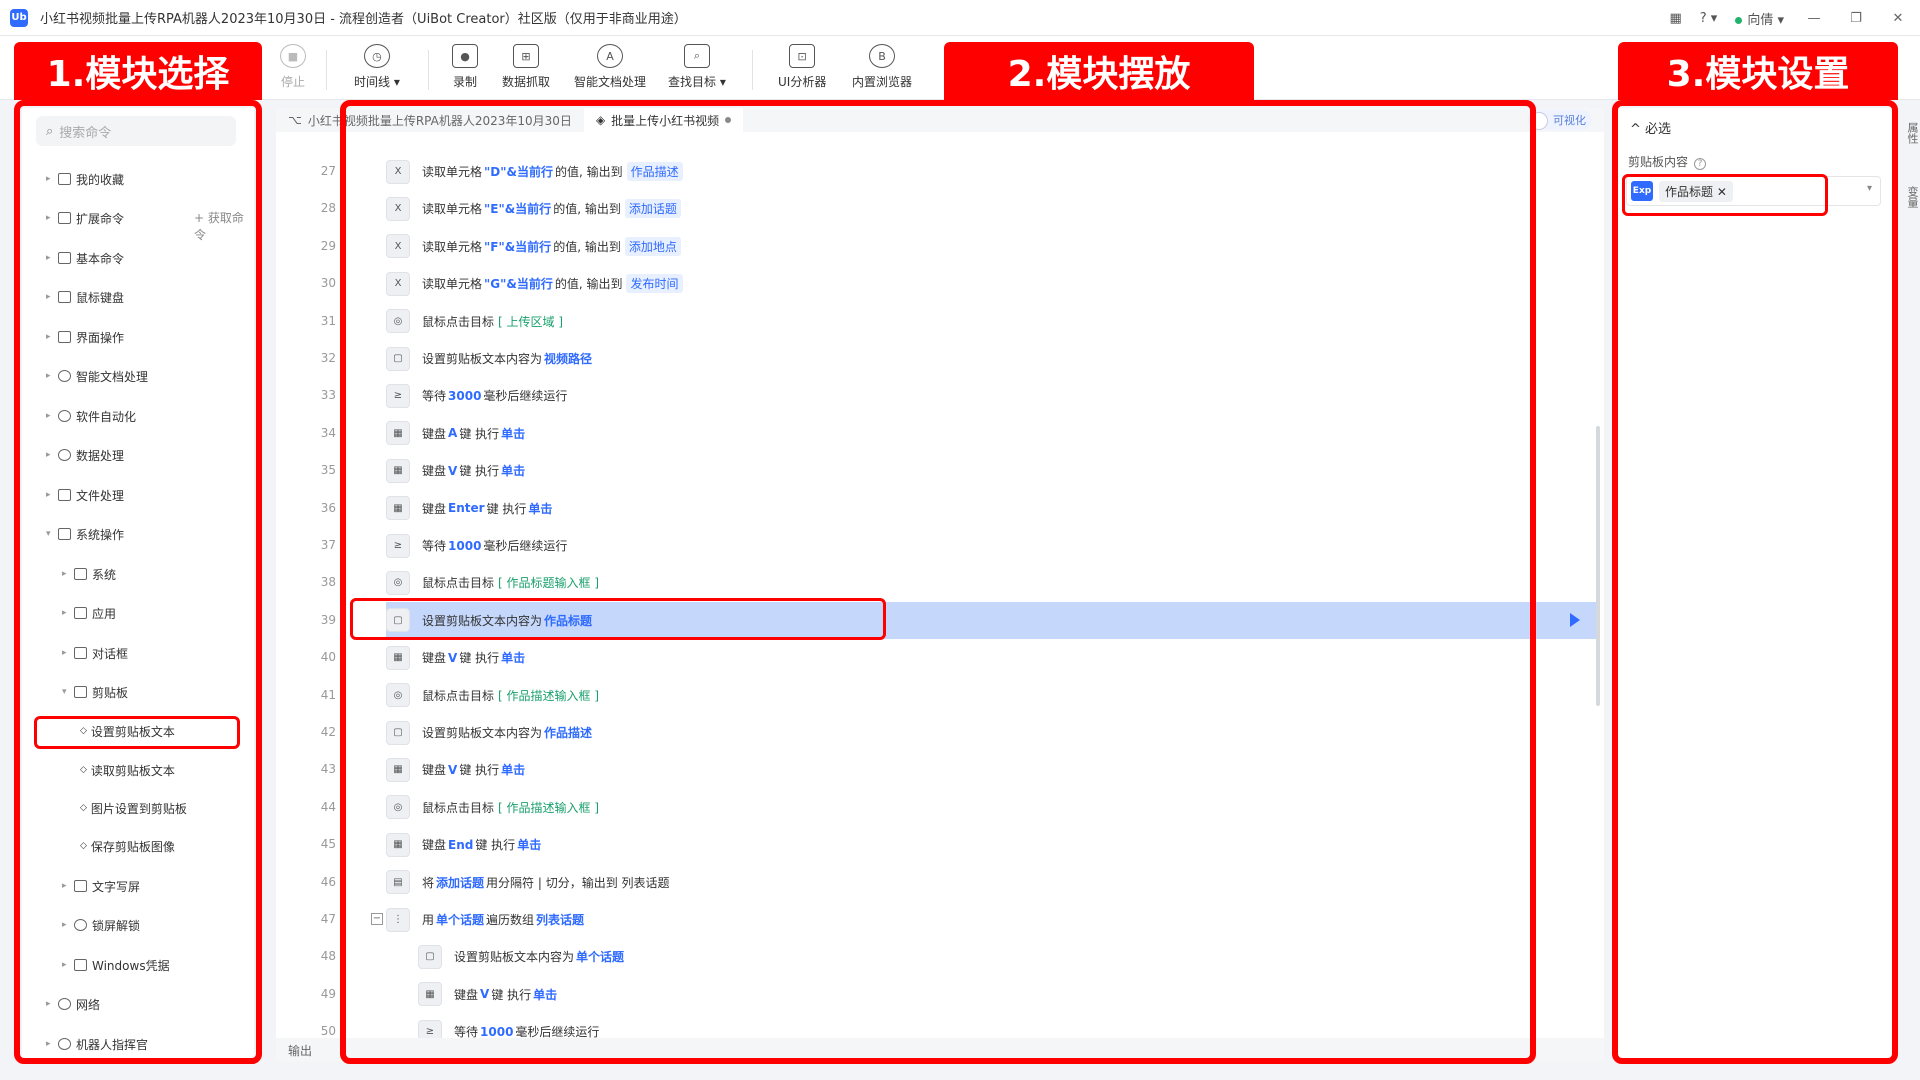  Describe the element at coordinates (513, 658) in the screenshot. I see `row-kw2: 单击` at that location.